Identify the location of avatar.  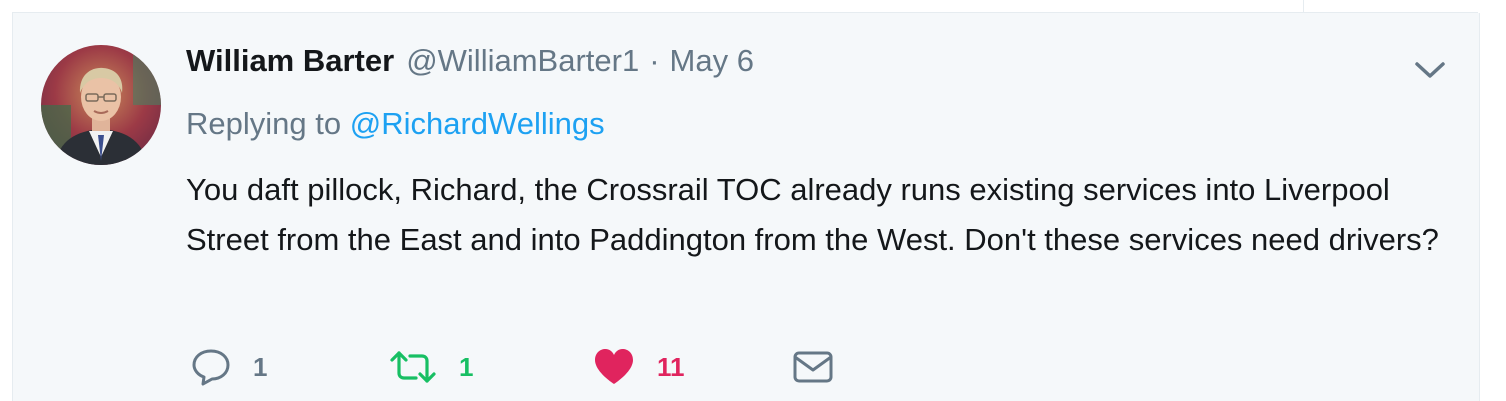
(101, 105).